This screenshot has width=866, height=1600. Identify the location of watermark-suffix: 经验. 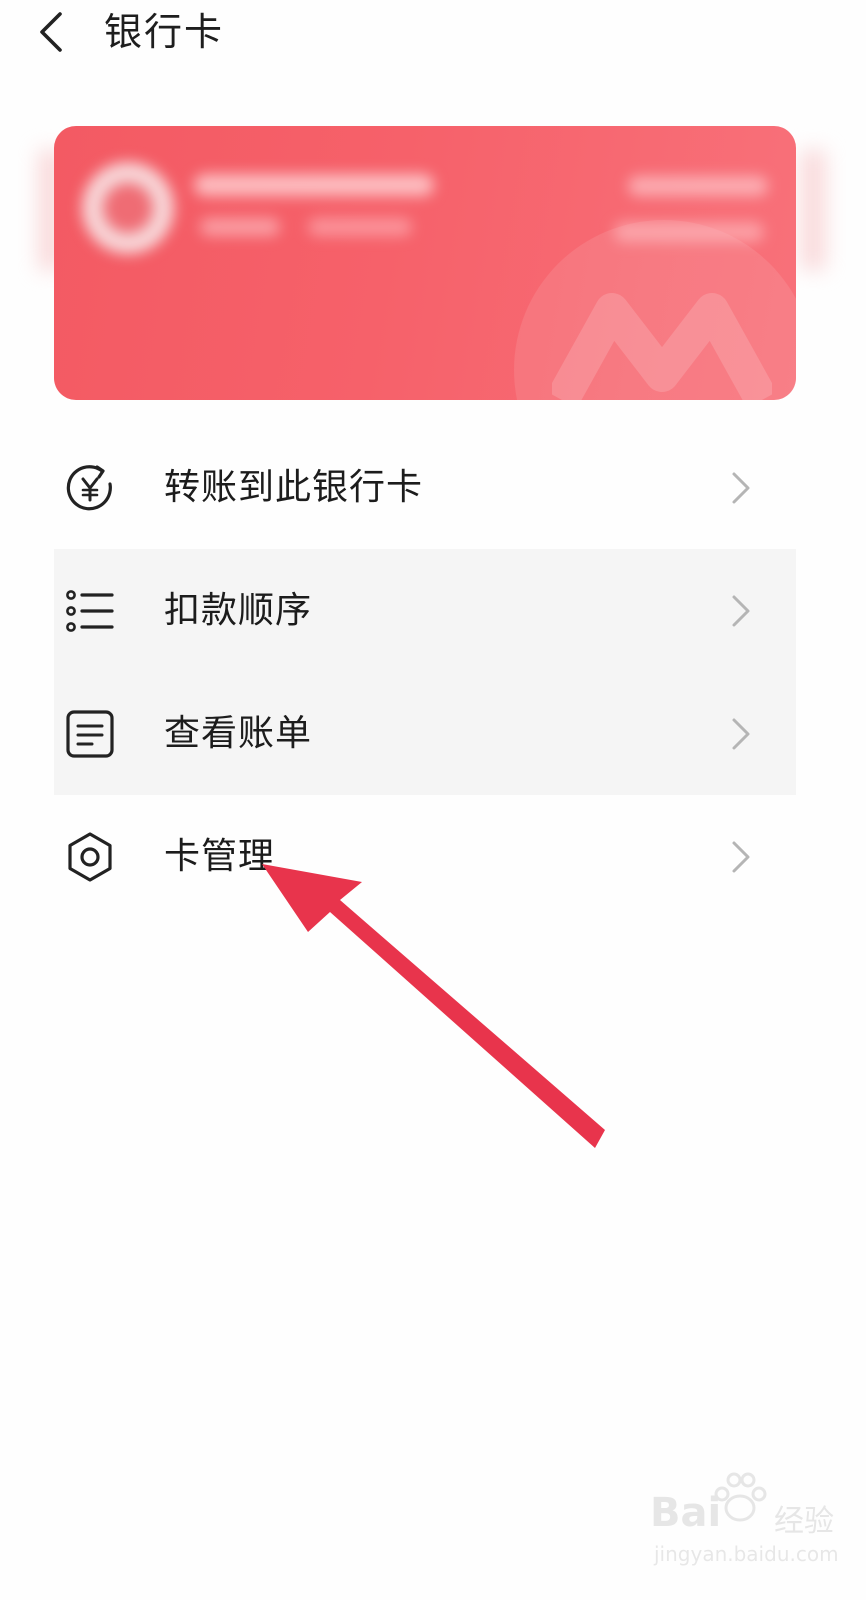
(804, 1521).